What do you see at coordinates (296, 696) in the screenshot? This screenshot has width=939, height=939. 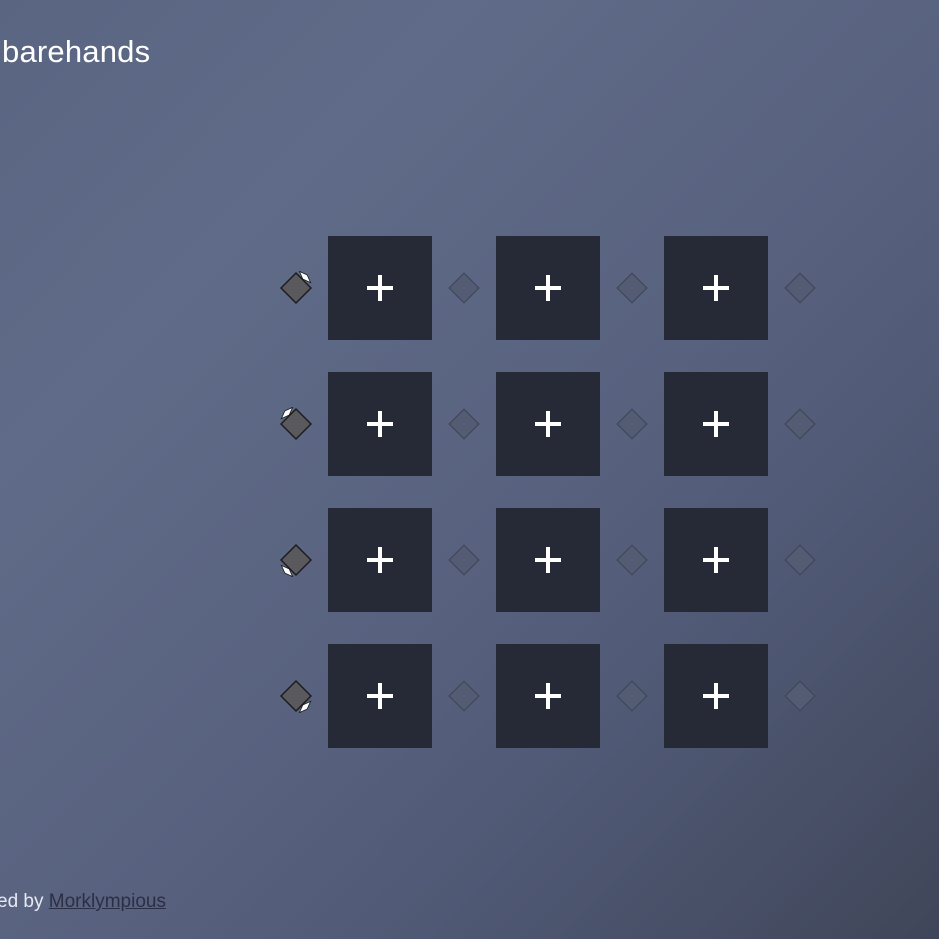 I see `rotation-arrow-down-right-icon` at bounding box center [296, 696].